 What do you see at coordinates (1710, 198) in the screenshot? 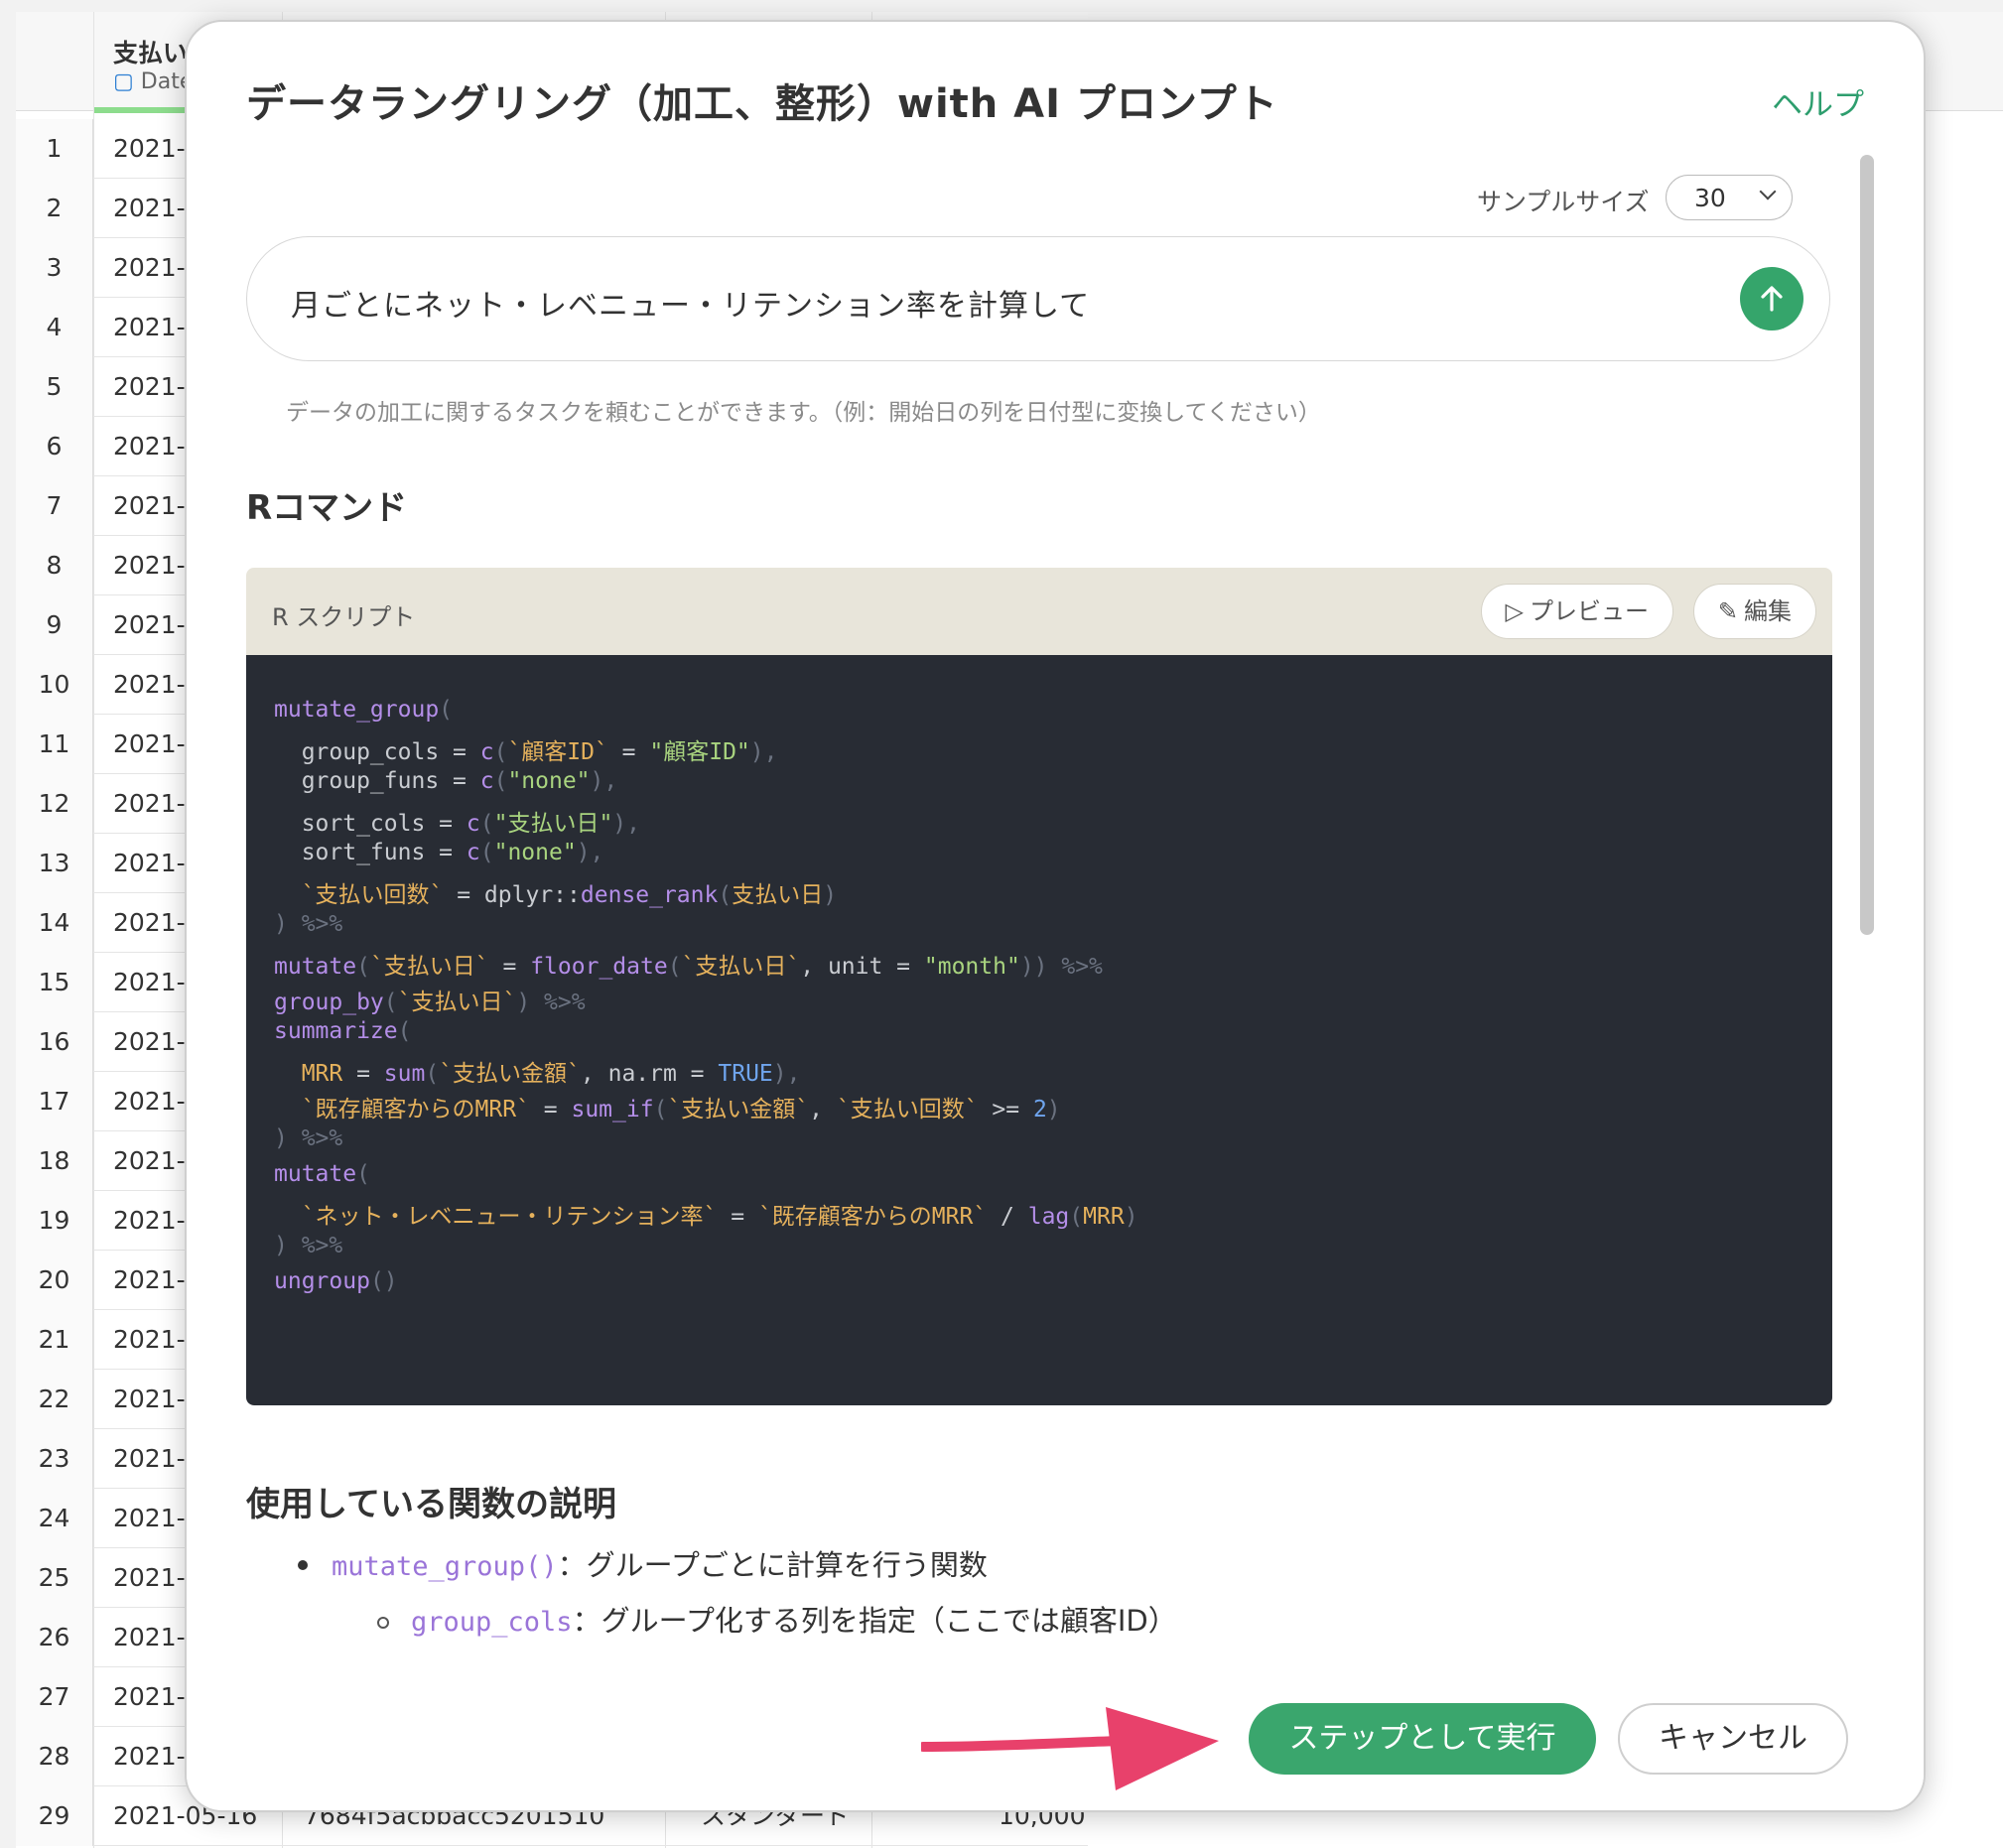
I see `sample-size-value: 30` at bounding box center [1710, 198].